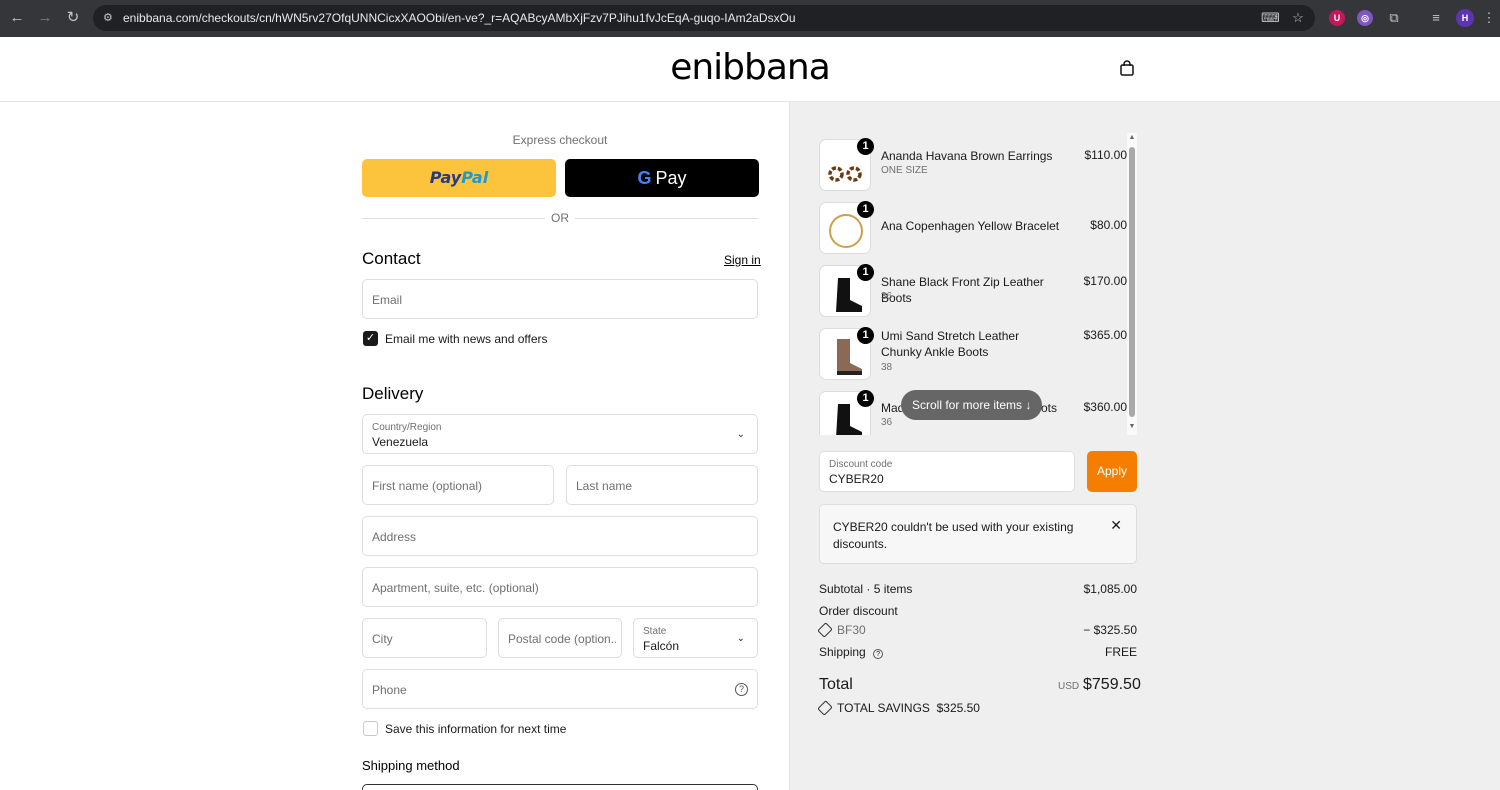  What do you see at coordinates (887, 296) in the screenshot?
I see `item-variant: 36` at bounding box center [887, 296].